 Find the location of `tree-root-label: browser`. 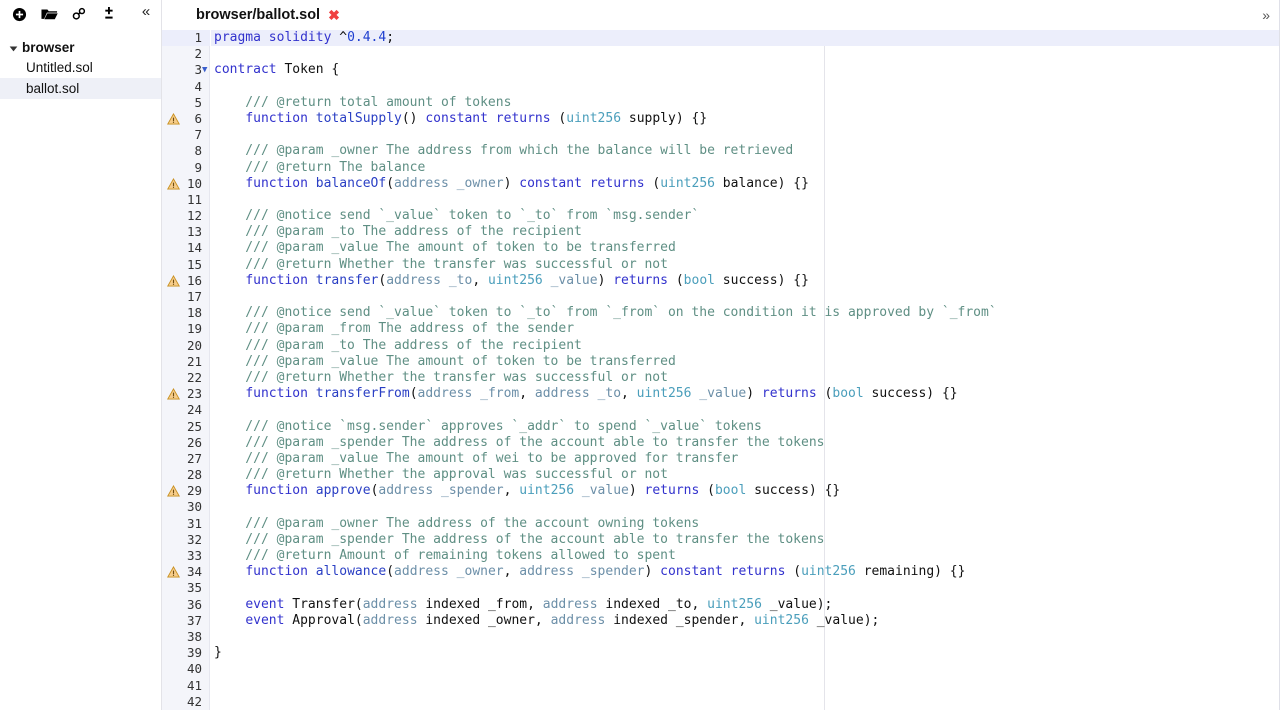

tree-root-label: browser is located at coordinates (48, 47).